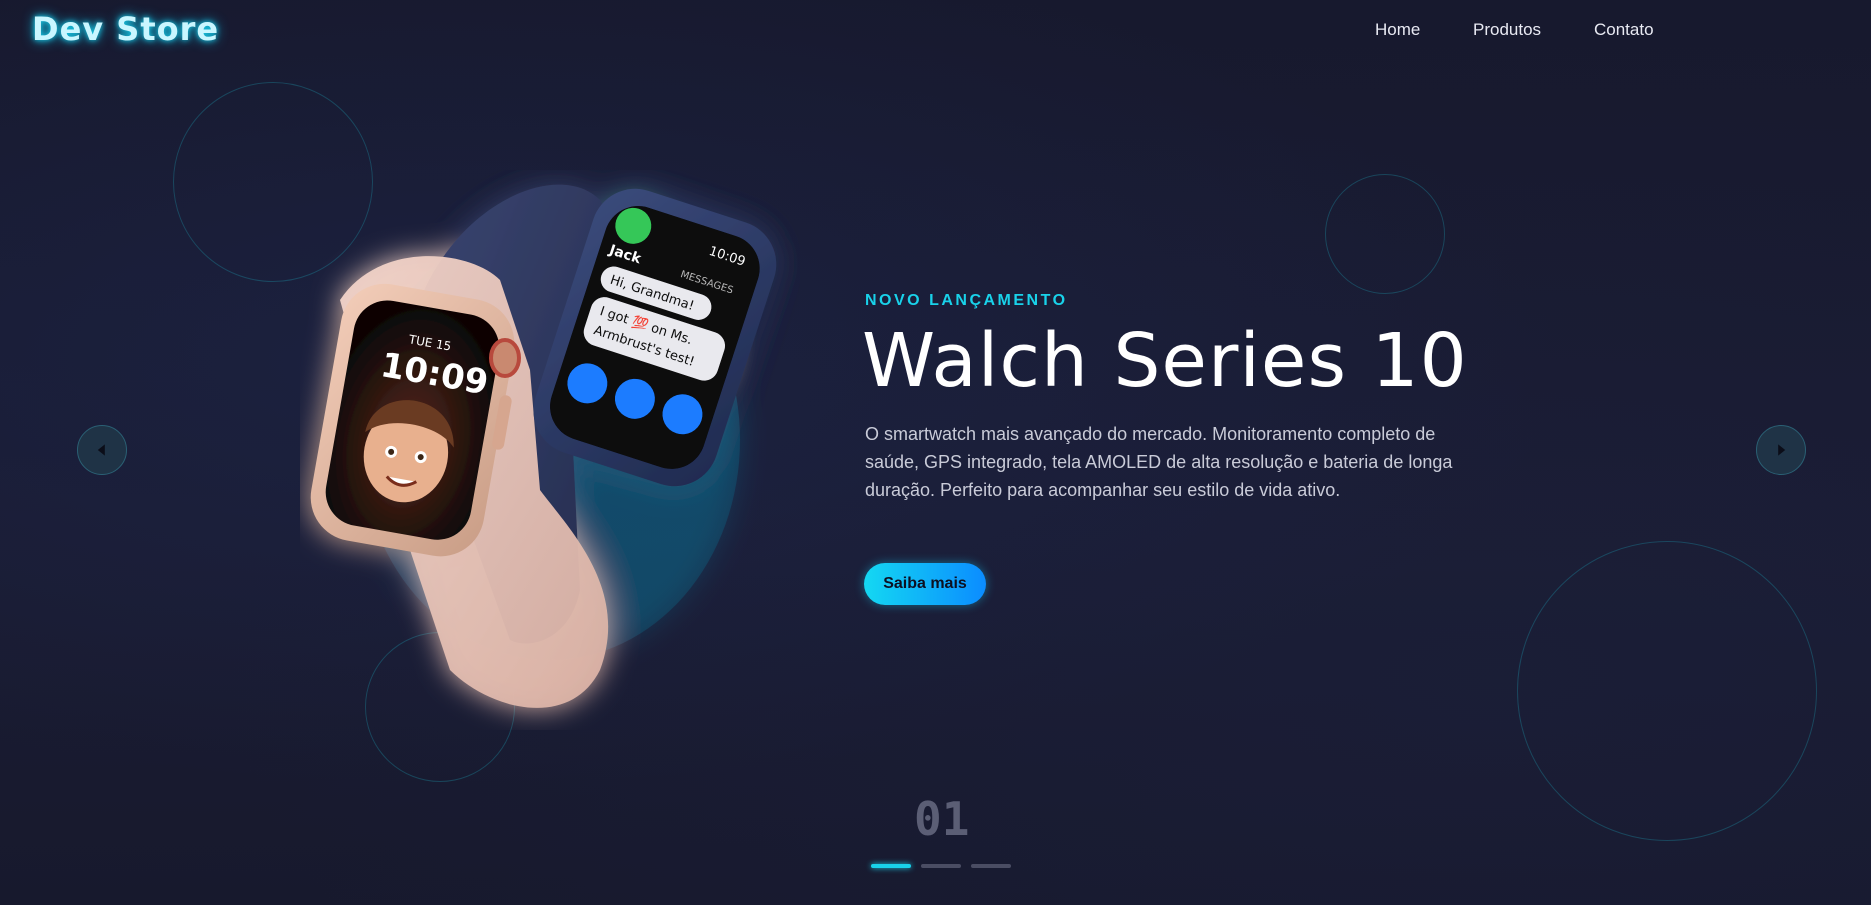 The height and width of the screenshot is (905, 1871). What do you see at coordinates (1624, 30) in the screenshot?
I see `nav-contato: Contato` at bounding box center [1624, 30].